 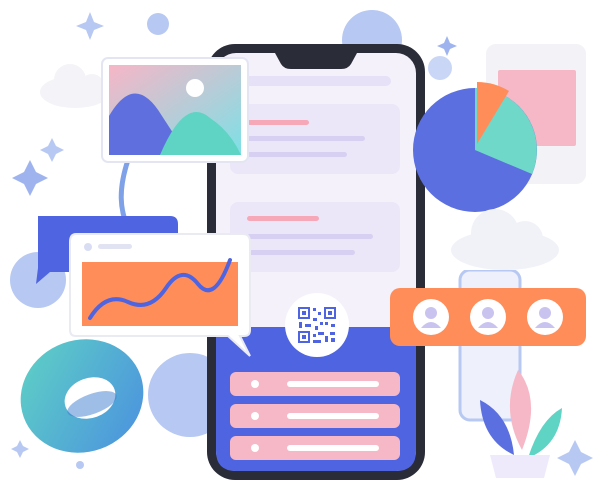 I want to click on plant-icon, so click(x=521, y=424).